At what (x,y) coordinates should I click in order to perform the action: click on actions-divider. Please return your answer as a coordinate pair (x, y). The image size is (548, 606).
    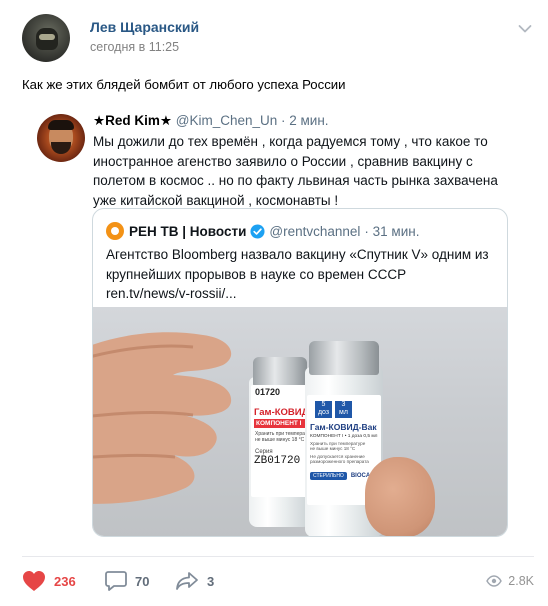
    Looking at the image, I should click on (278, 556).